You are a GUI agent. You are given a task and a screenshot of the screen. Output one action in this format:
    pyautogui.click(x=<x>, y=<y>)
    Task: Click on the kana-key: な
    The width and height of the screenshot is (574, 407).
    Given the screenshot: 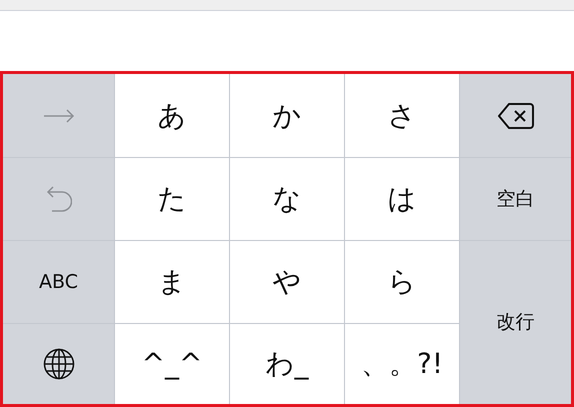 What is the action you would take?
    pyautogui.click(x=287, y=199)
    